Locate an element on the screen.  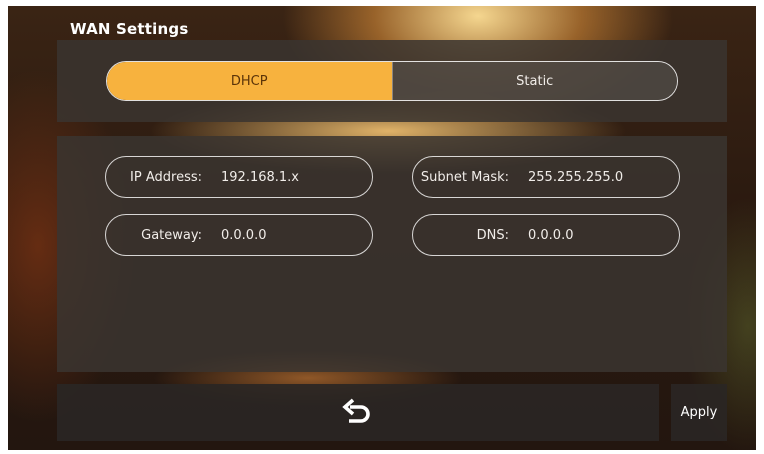
back-button is located at coordinates (358, 412).